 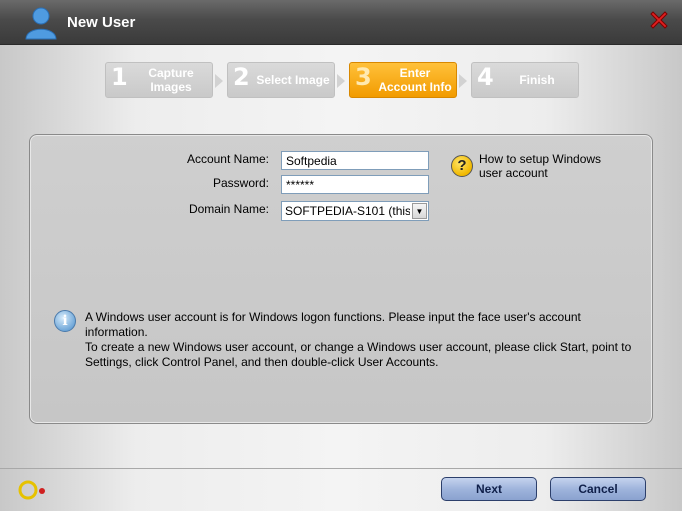 What do you see at coordinates (485, 77) in the screenshot?
I see `step-number: 4` at bounding box center [485, 77].